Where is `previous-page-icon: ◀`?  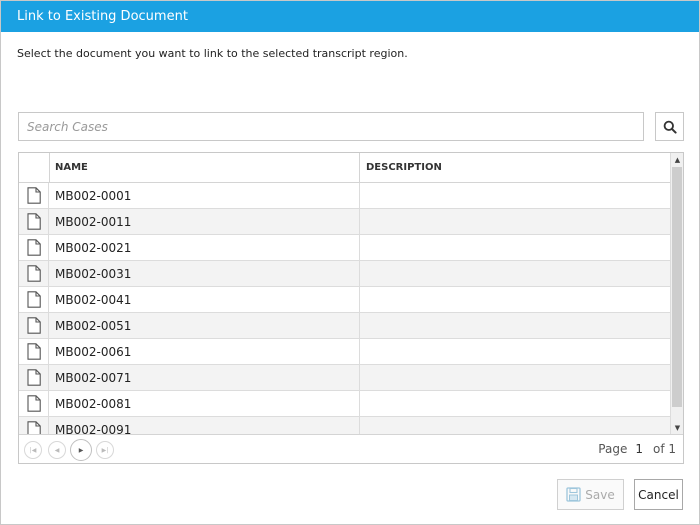
previous-page-icon: ◀ is located at coordinates (57, 450).